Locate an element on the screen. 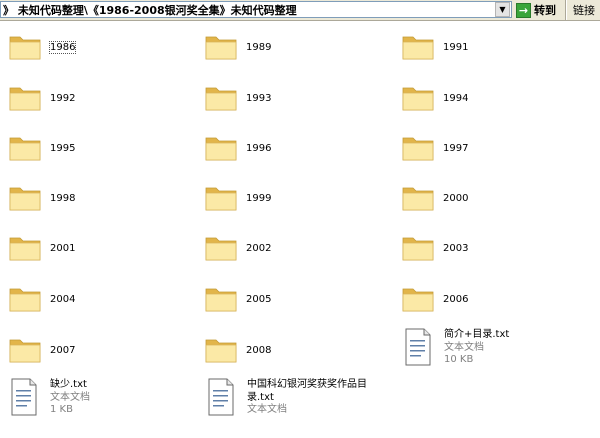 Image resolution: width=600 pixels, height=438 pixels. go-button: → 转到 is located at coordinates (540, 10).